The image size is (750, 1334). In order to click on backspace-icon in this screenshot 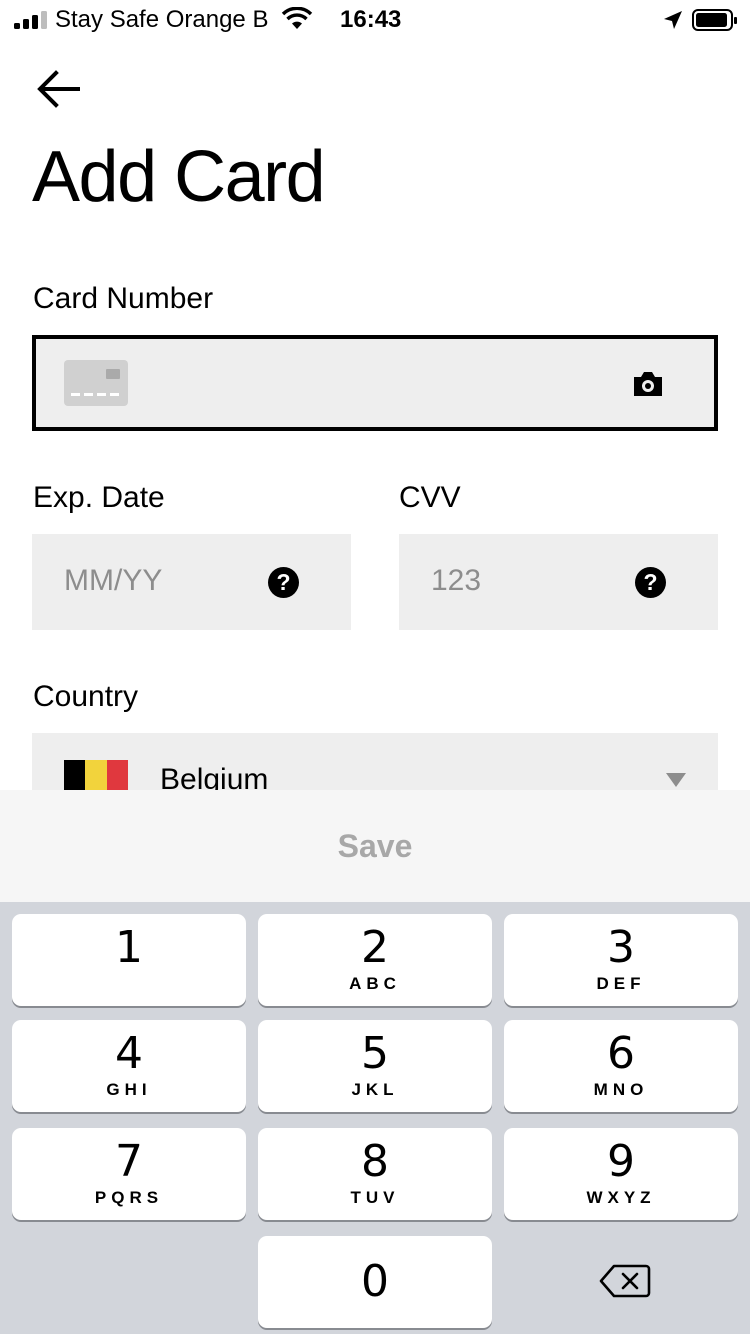, I will do `click(625, 1281)`.